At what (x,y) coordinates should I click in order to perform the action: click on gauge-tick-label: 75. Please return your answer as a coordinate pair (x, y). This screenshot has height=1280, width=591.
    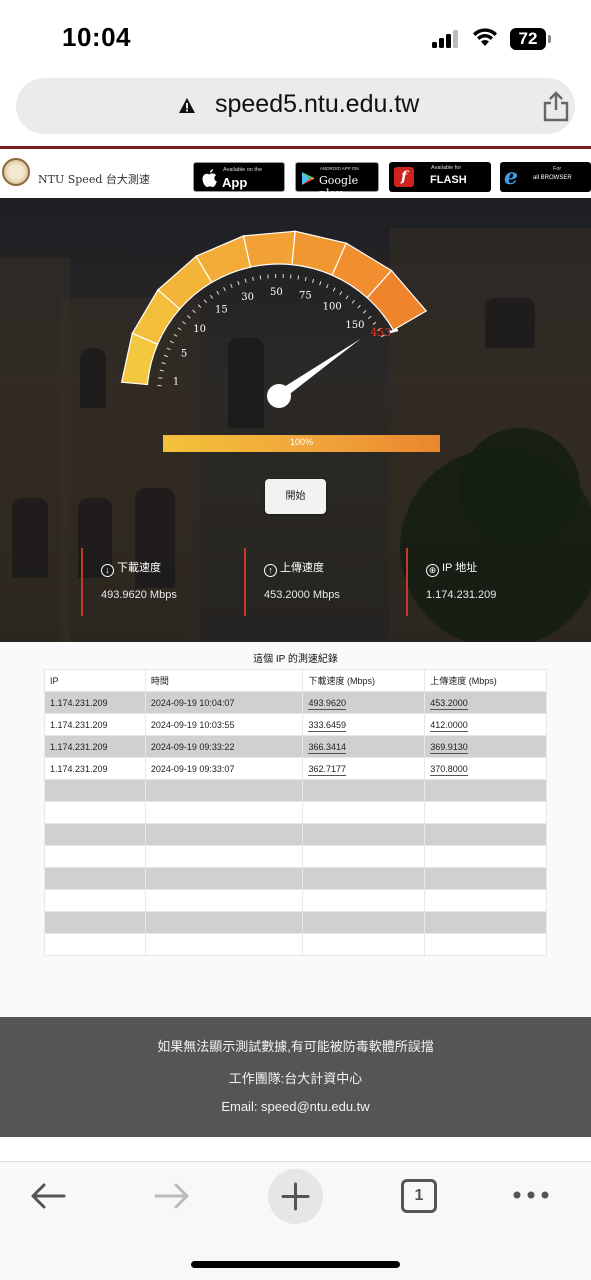
    Looking at the image, I should click on (305, 295).